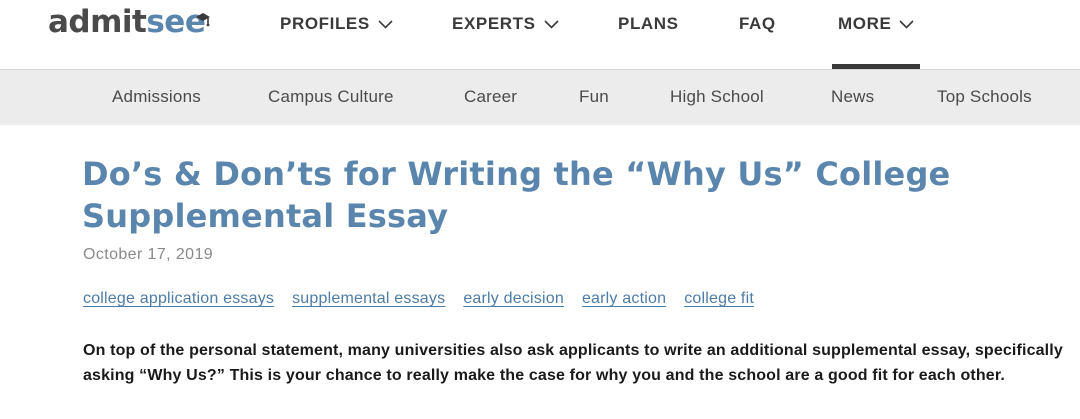 Image resolution: width=1080 pixels, height=419 pixels. What do you see at coordinates (513, 299) in the screenshot?
I see `tag-early-decision: early decision` at bounding box center [513, 299].